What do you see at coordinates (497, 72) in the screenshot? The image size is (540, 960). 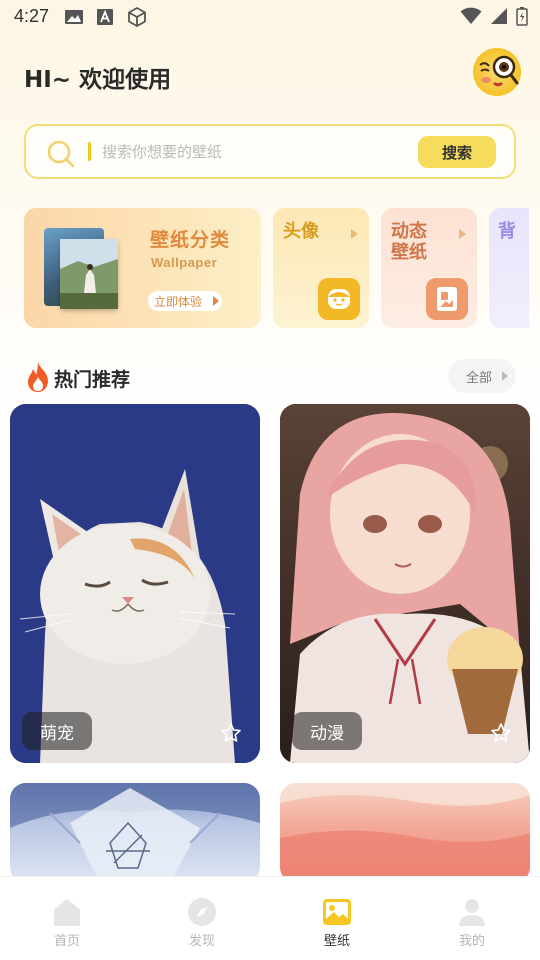 I see `mascot-avatar` at bounding box center [497, 72].